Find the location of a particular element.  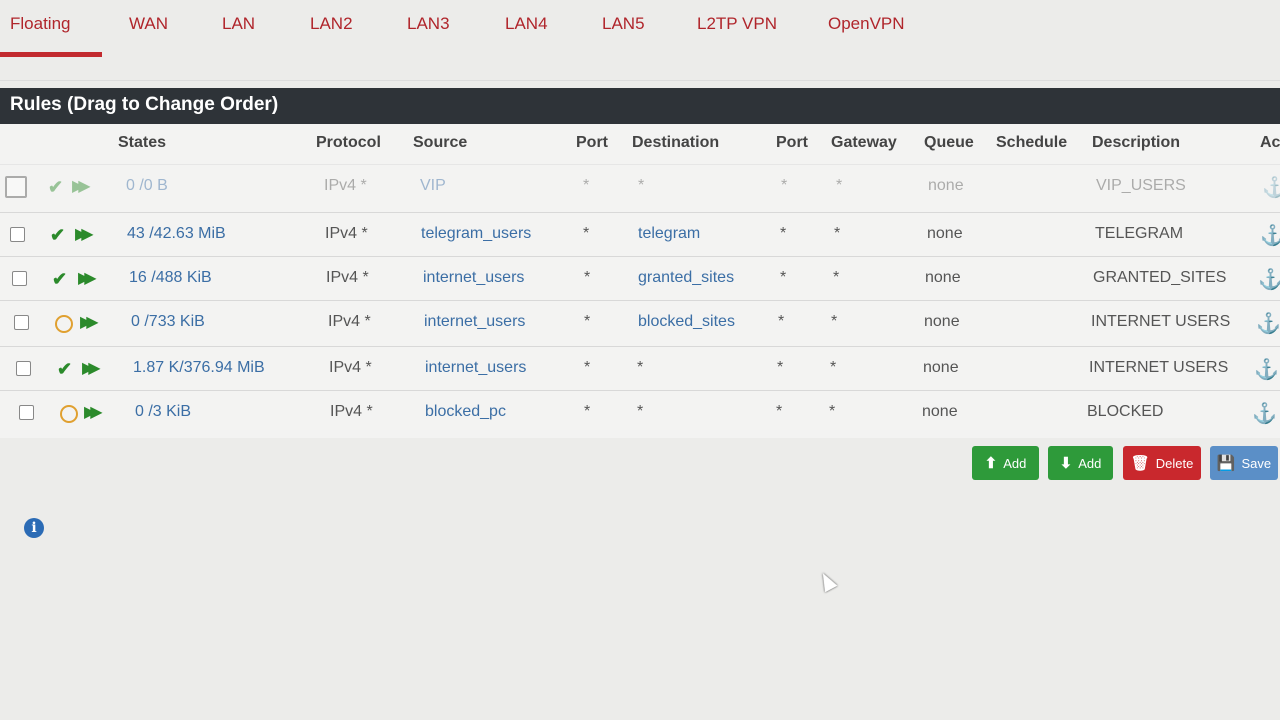

description-value: VIP_USERS is located at coordinates (1141, 185).